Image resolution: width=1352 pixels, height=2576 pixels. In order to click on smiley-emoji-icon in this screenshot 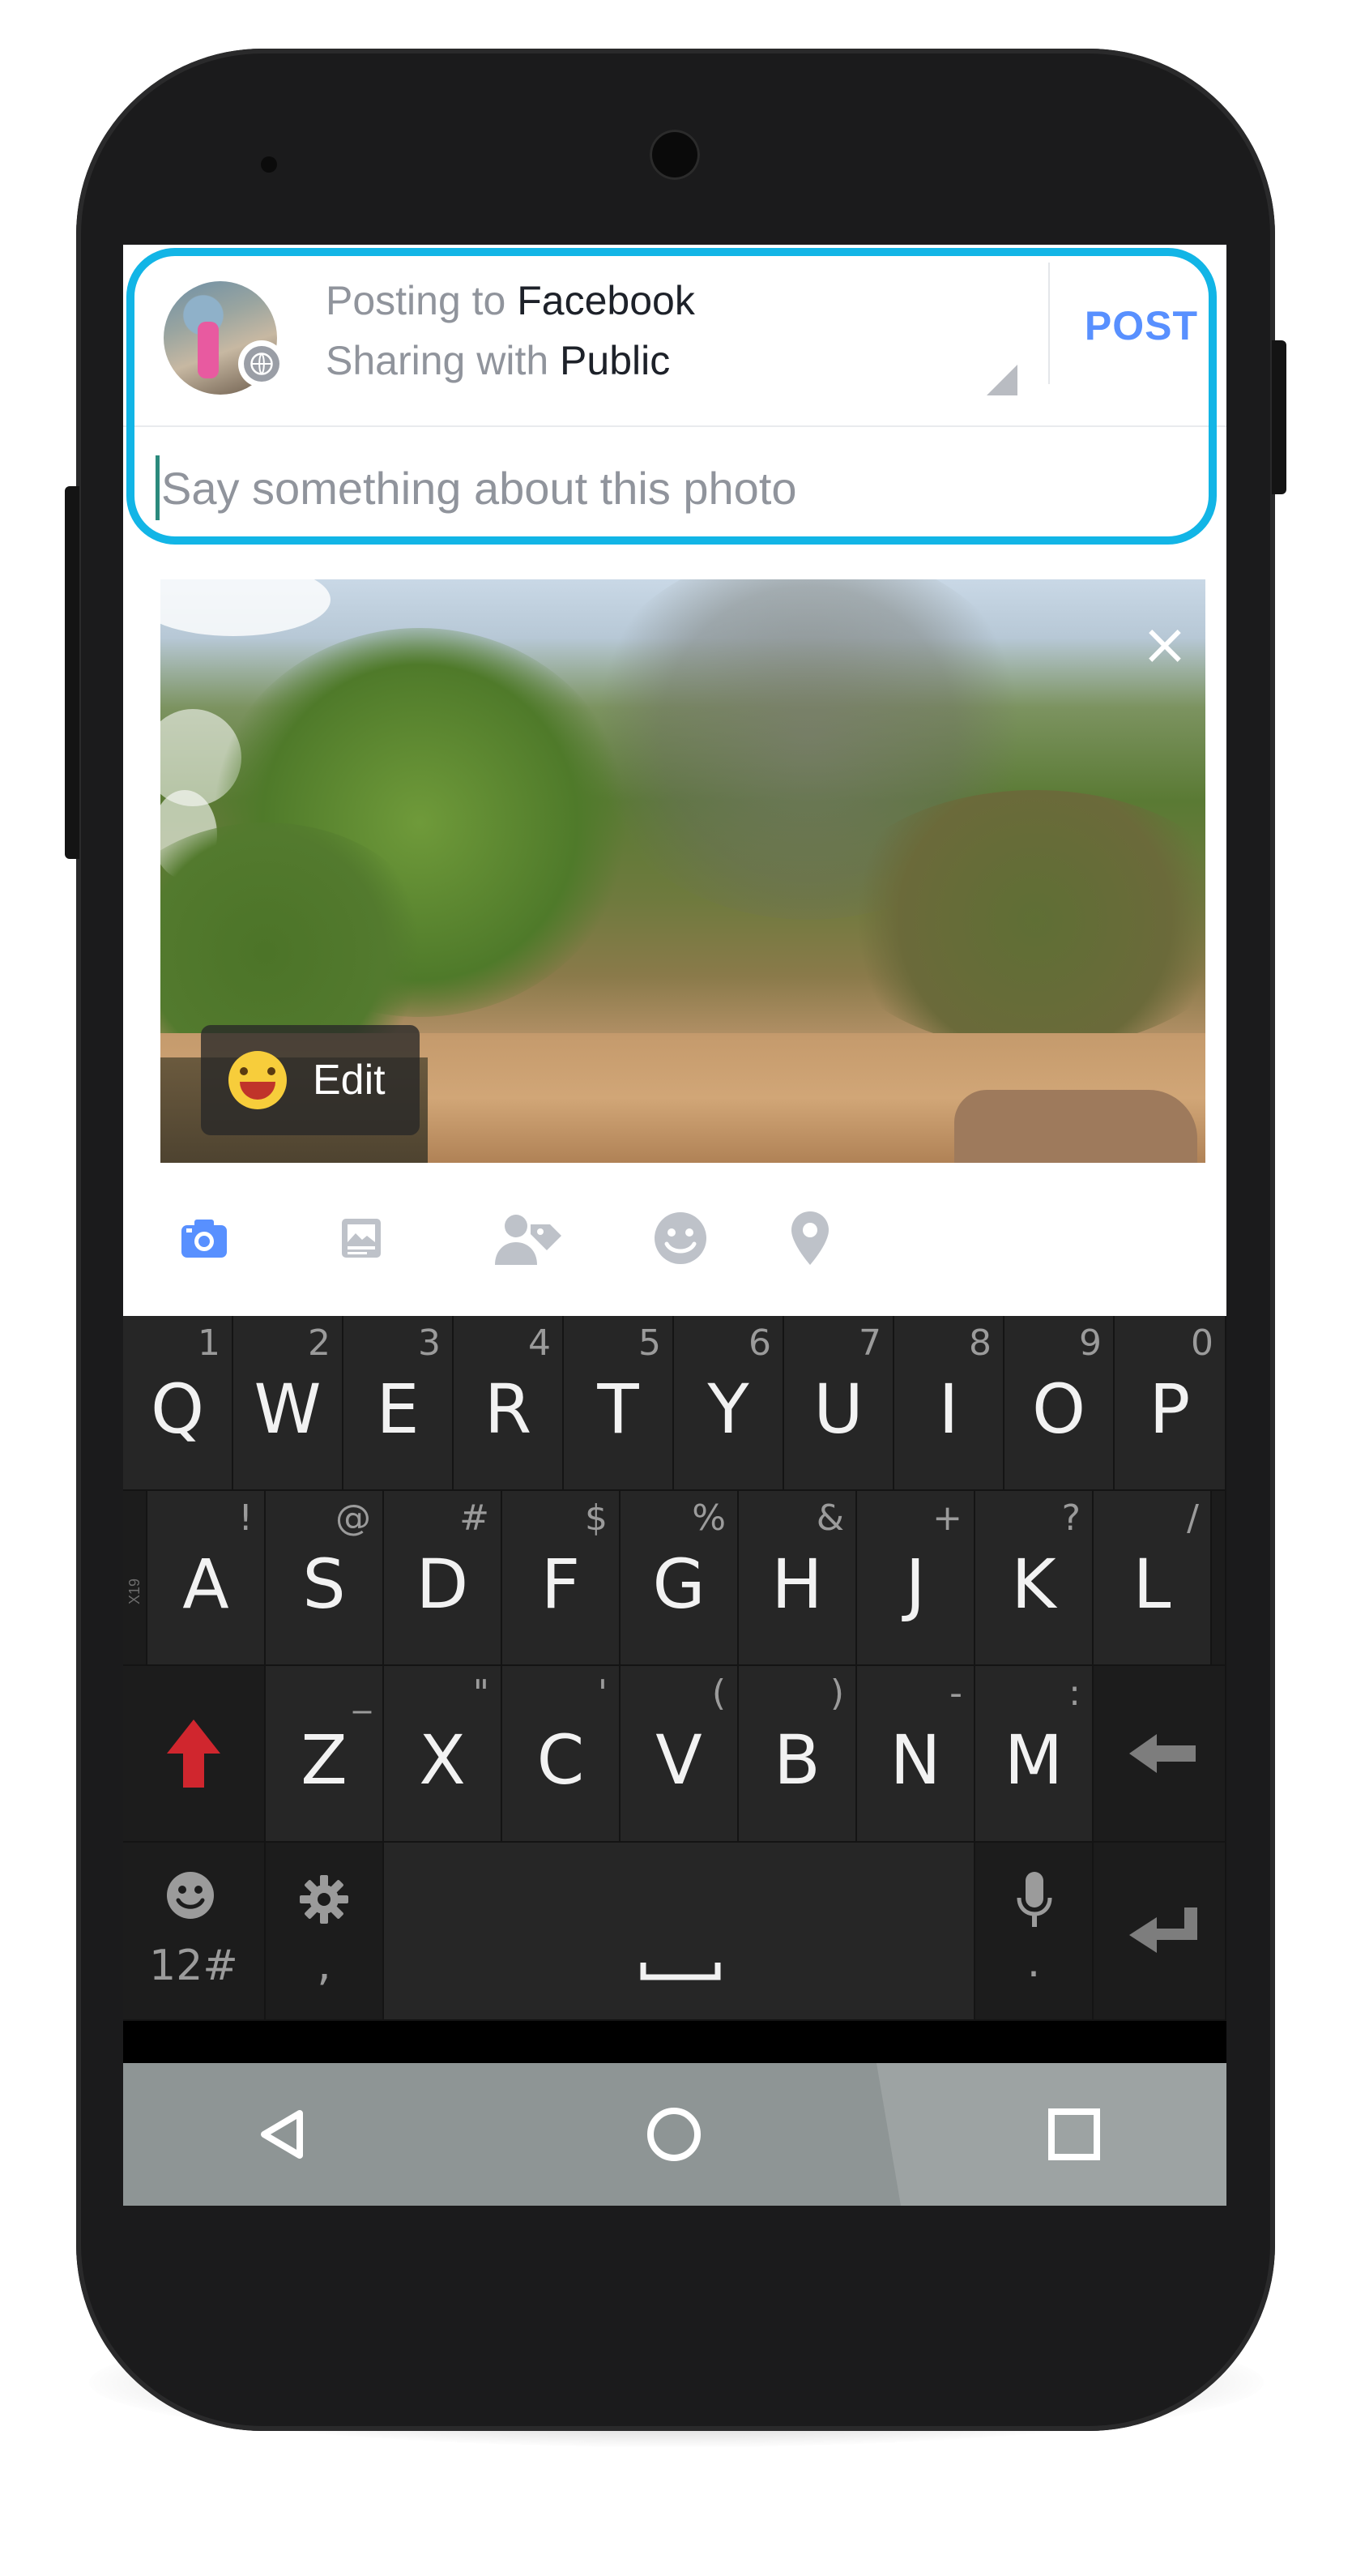, I will do `click(257, 1080)`.